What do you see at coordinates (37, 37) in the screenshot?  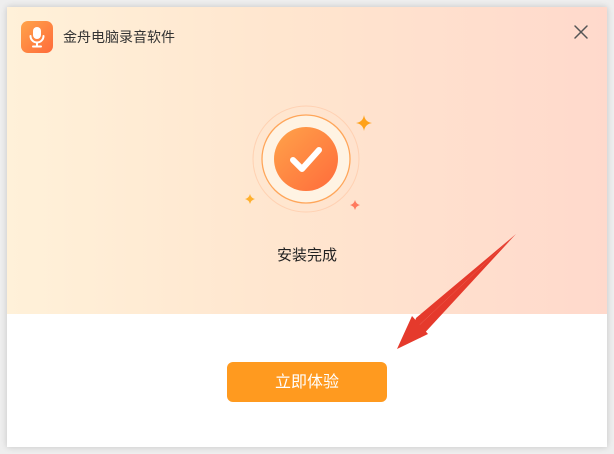 I see `microphone-icon` at bounding box center [37, 37].